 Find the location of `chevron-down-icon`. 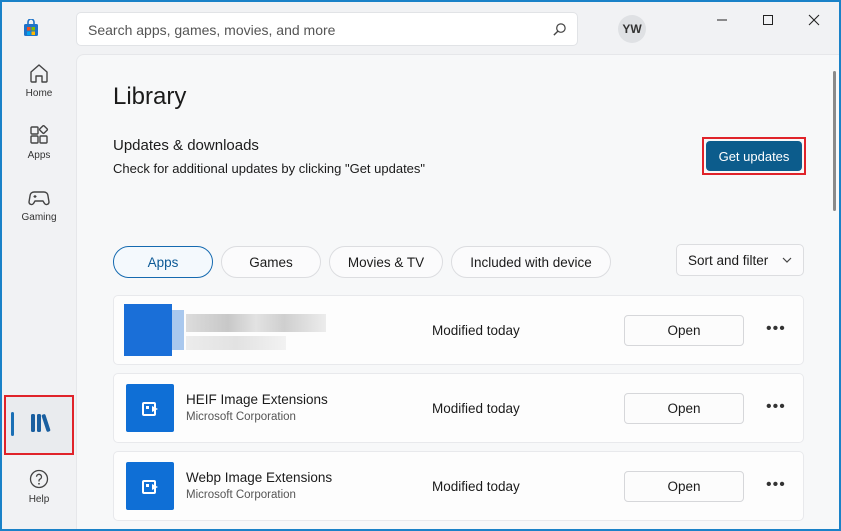

chevron-down-icon is located at coordinates (787, 260).